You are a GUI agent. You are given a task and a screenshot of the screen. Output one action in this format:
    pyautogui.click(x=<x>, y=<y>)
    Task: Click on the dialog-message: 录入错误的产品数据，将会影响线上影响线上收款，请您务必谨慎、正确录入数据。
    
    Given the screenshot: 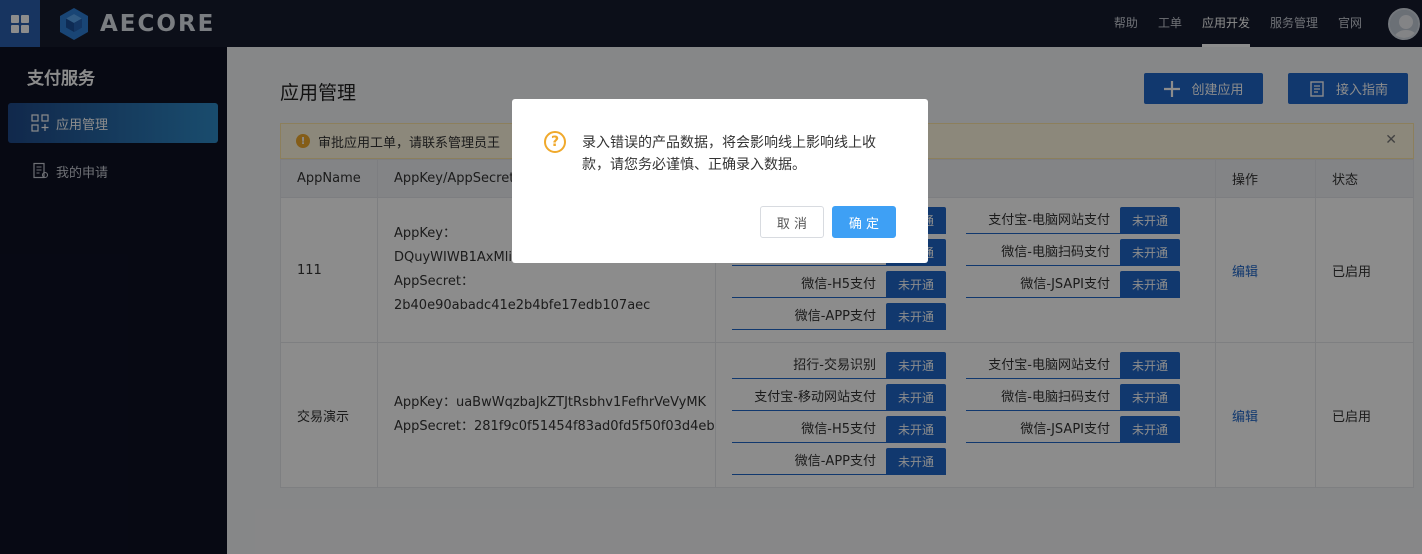 What is the action you would take?
    pyautogui.click(x=729, y=154)
    